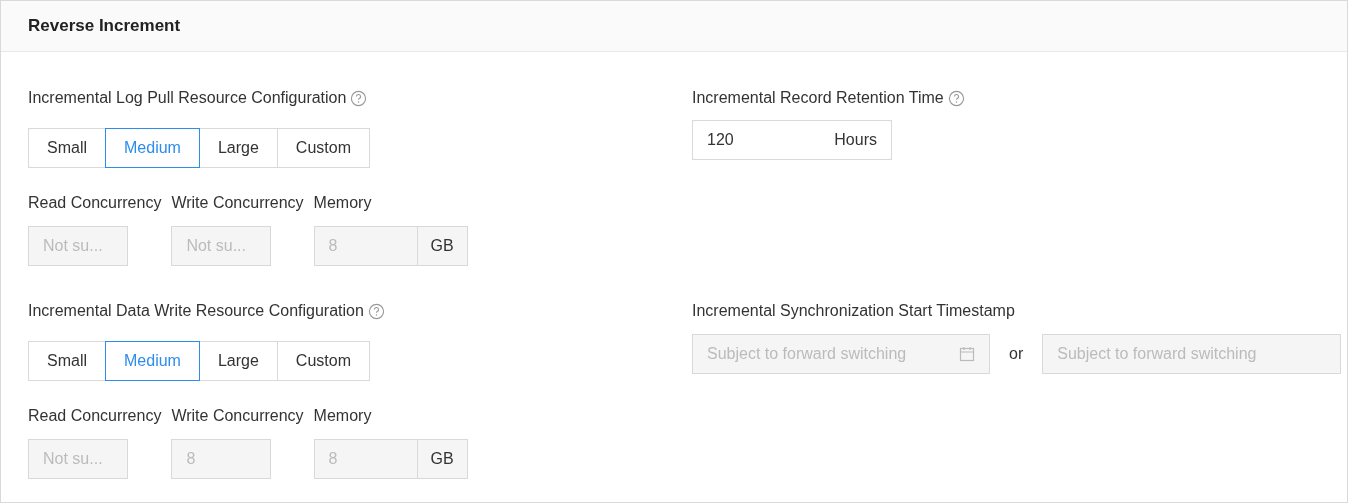 The image size is (1348, 503). I want to click on retention-input: 120, so click(753, 140).